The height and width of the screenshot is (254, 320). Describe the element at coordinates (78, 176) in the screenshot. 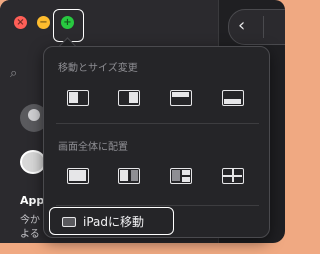

I see `fill-screen-icon` at that location.